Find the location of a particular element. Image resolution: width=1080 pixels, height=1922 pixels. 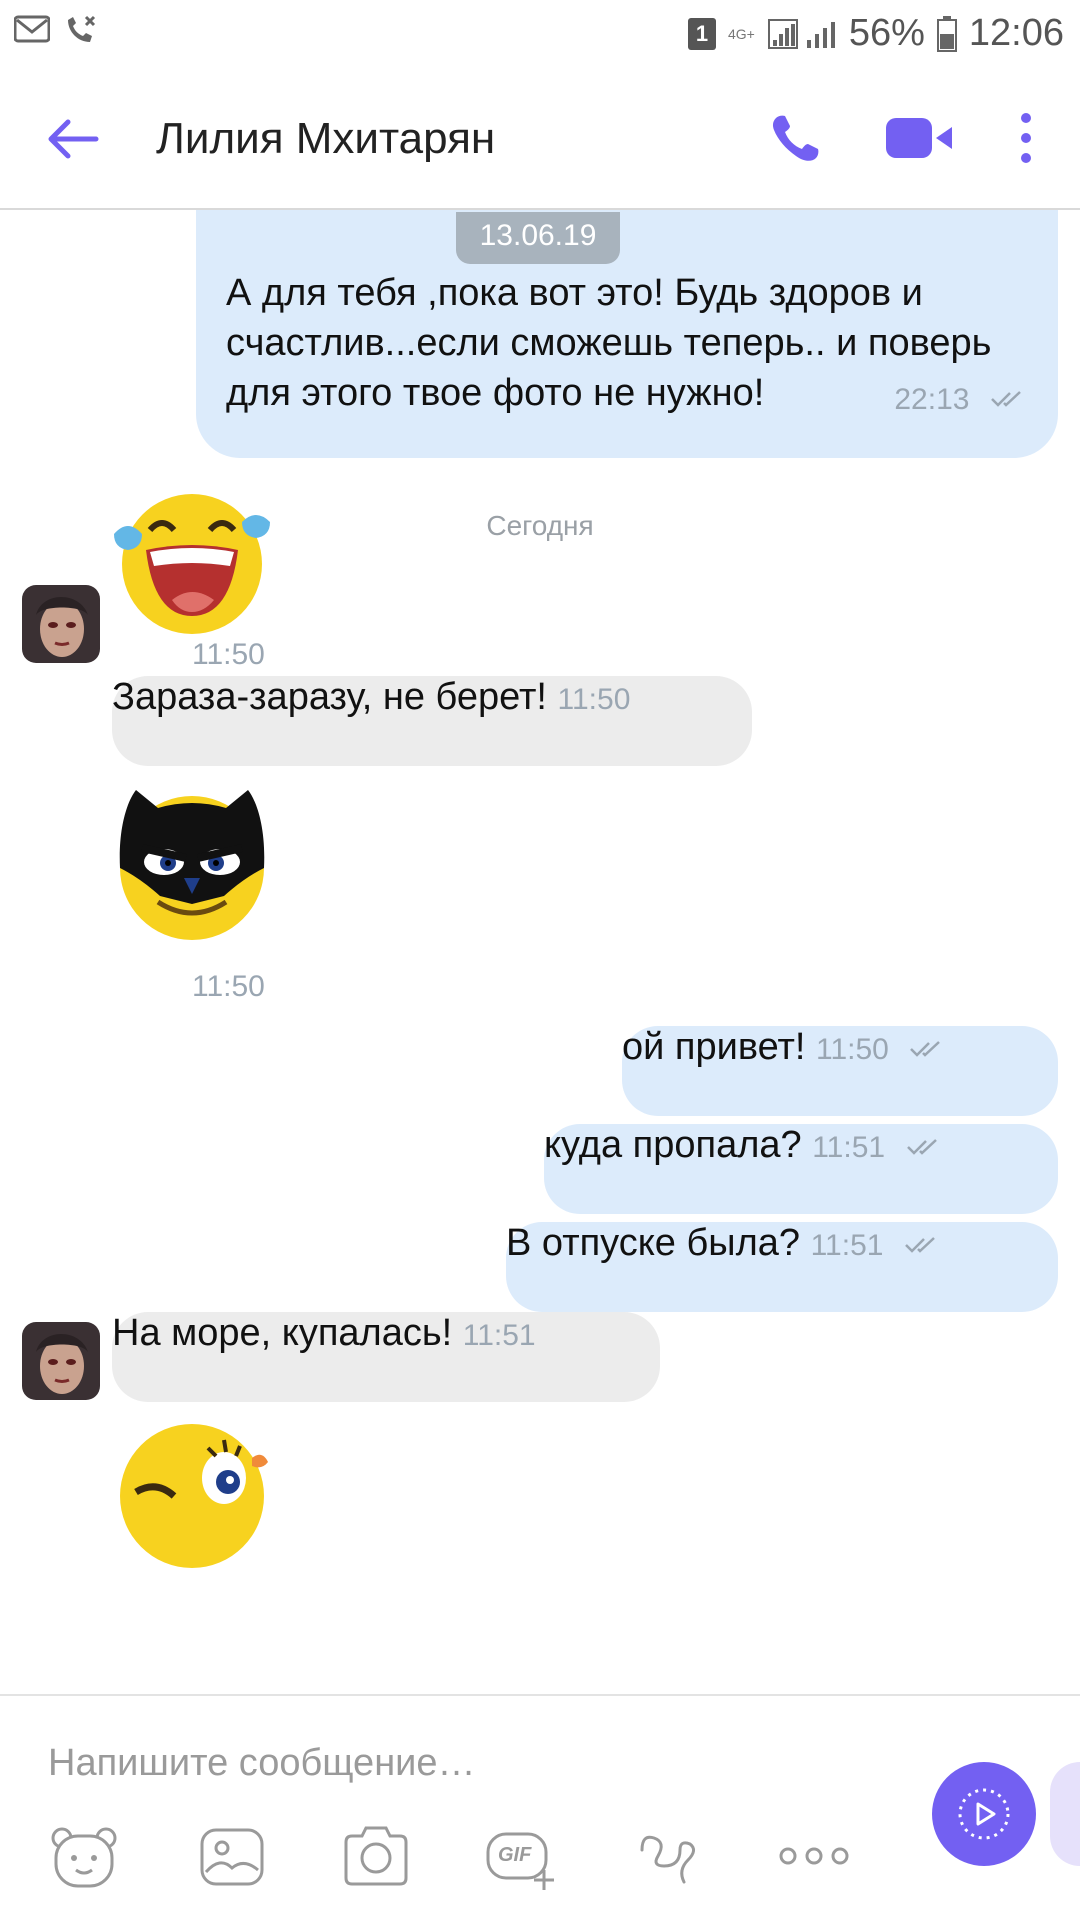

sticker-batman is located at coordinates (192, 866).